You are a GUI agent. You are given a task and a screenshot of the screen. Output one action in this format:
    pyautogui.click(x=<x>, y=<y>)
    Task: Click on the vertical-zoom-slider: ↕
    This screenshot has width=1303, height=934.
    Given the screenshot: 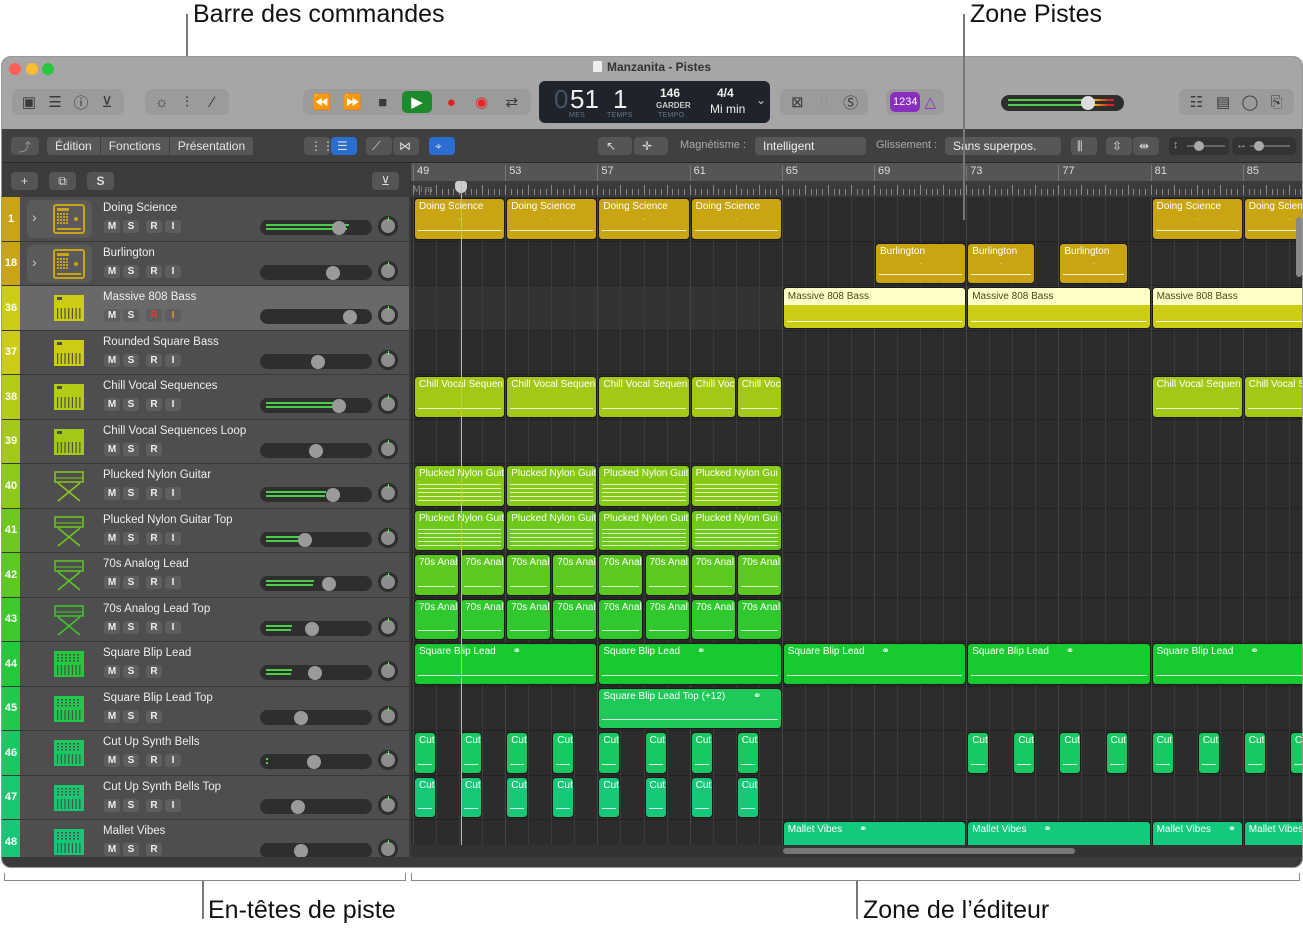 What is the action you would take?
    pyautogui.click(x=1199, y=146)
    